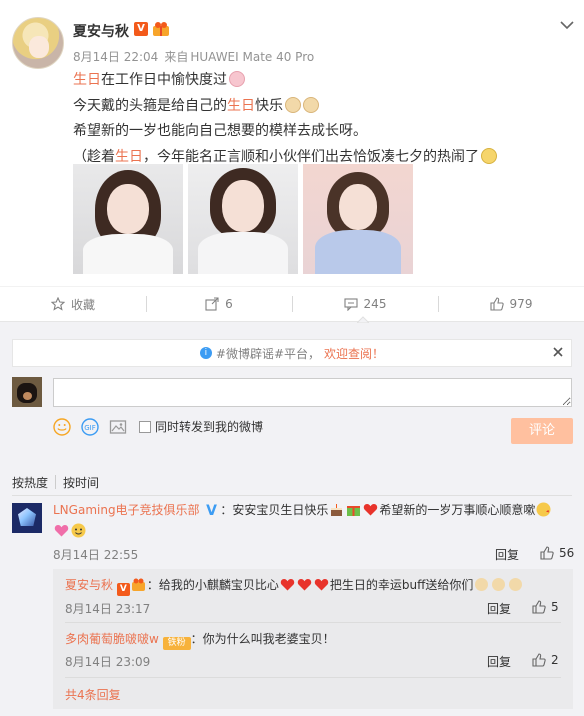 The height and width of the screenshot is (716, 584). I want to click on favorite-button: 收藏, so click(73, 304).